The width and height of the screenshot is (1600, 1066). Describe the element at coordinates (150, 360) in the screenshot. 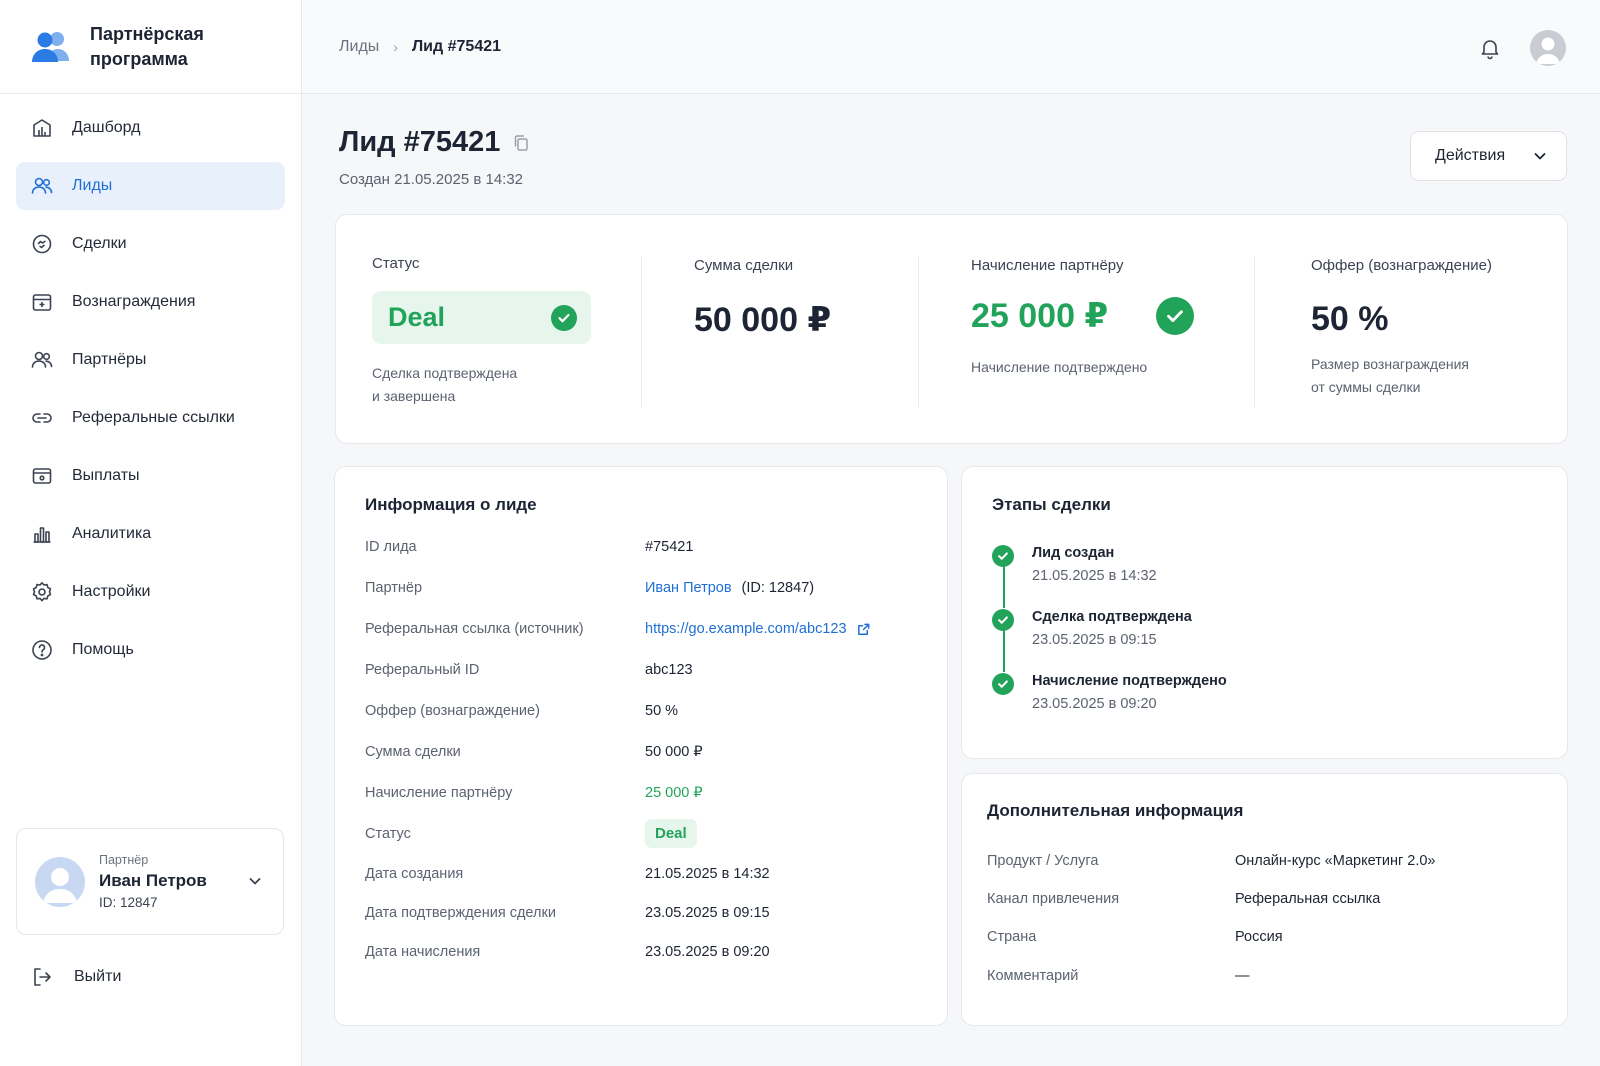

I see `sidebar-item-partners: Партнёры` at that location.